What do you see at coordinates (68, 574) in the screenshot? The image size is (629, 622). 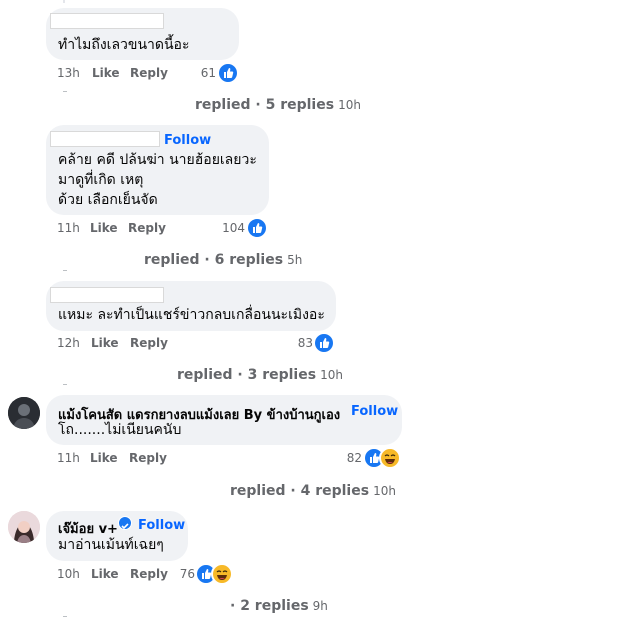 I see `comment-time: 10h` at bounding box center [68, 574].